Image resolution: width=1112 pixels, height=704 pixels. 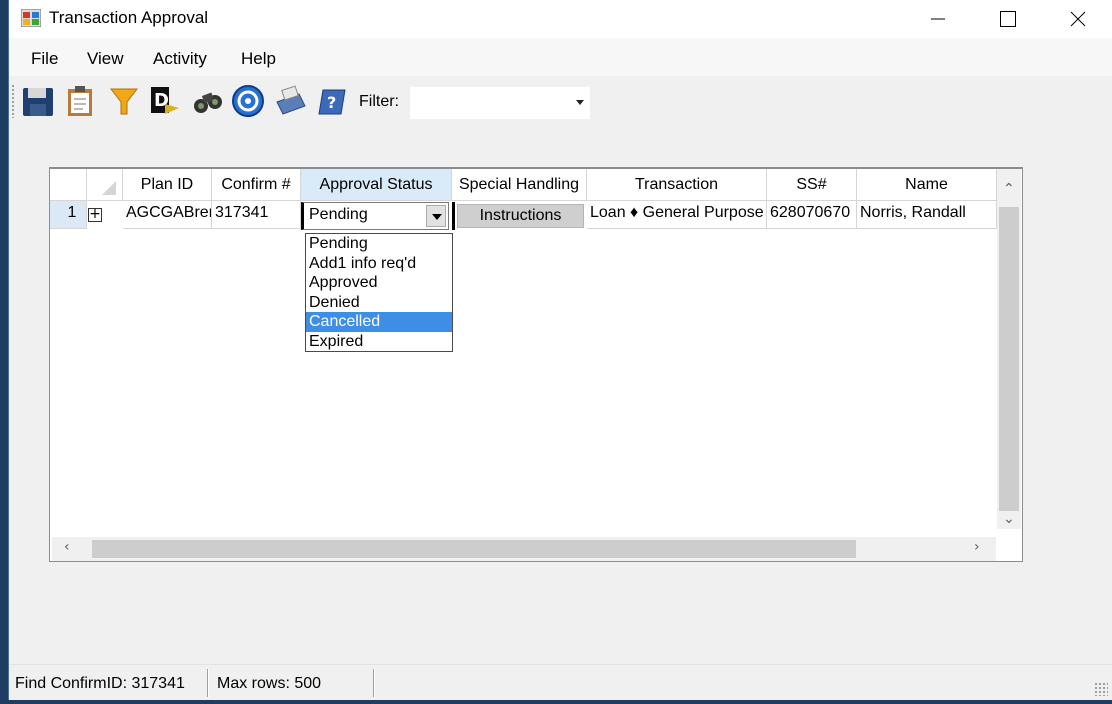 I want to click on help-book-icon: ?, so click(x=332, y=101).